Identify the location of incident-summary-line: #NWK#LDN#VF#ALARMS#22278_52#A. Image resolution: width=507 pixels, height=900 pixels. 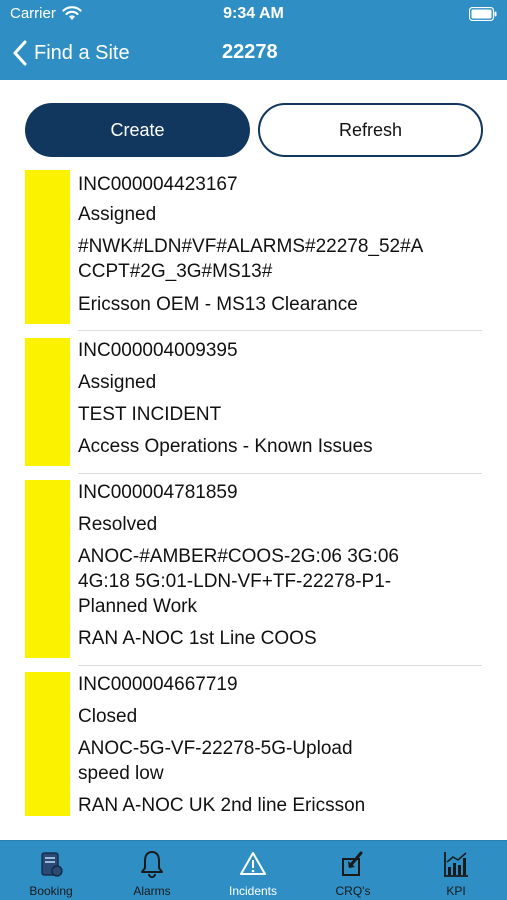
(251, 246).